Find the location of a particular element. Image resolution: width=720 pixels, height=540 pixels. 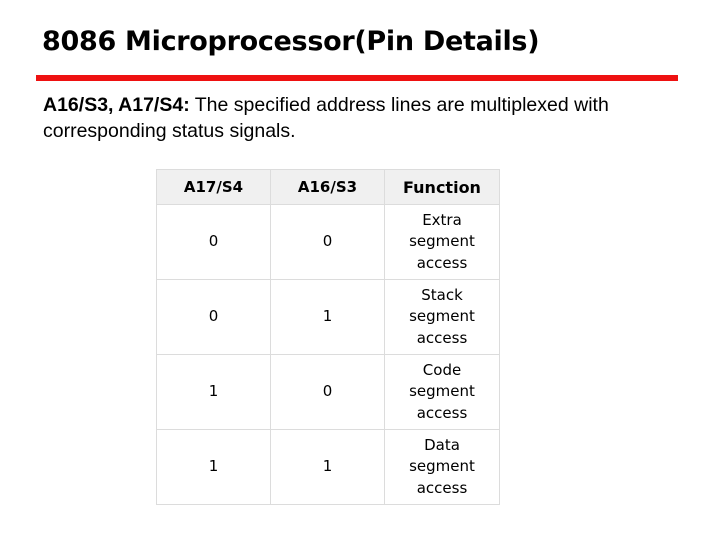

cell-function: Stack segment access is located at coordinates (442, 317).